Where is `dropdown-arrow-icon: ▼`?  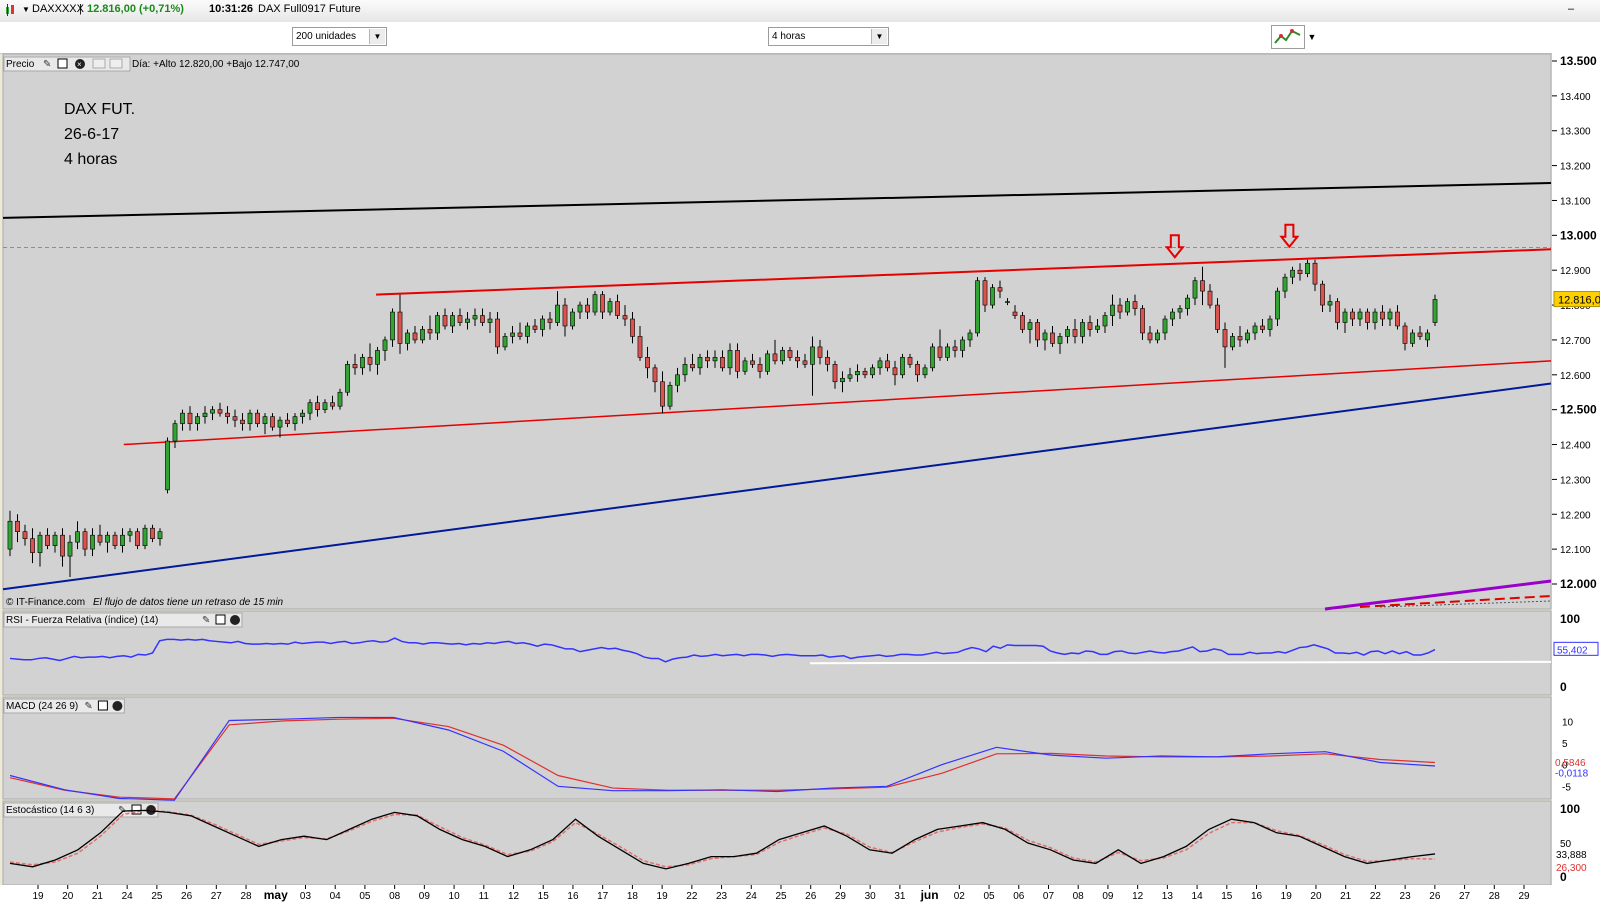 dropdown-arrow-icon: ▼ is located at coordinates (26, 9).